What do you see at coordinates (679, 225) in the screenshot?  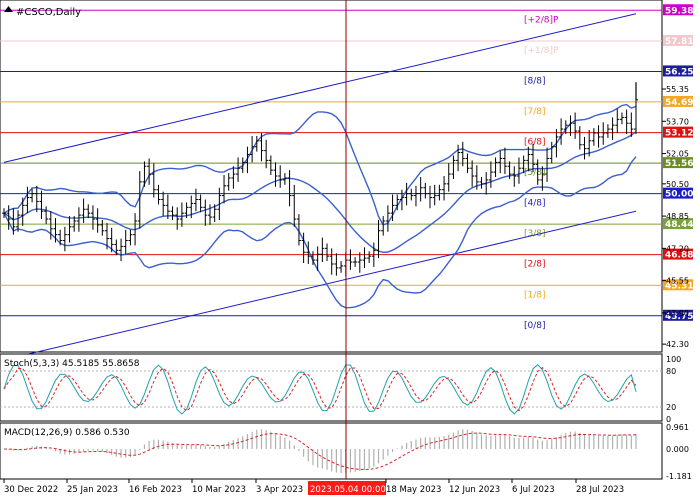 I see `level-price-label: 48.44` at bounding box center [679, 225].